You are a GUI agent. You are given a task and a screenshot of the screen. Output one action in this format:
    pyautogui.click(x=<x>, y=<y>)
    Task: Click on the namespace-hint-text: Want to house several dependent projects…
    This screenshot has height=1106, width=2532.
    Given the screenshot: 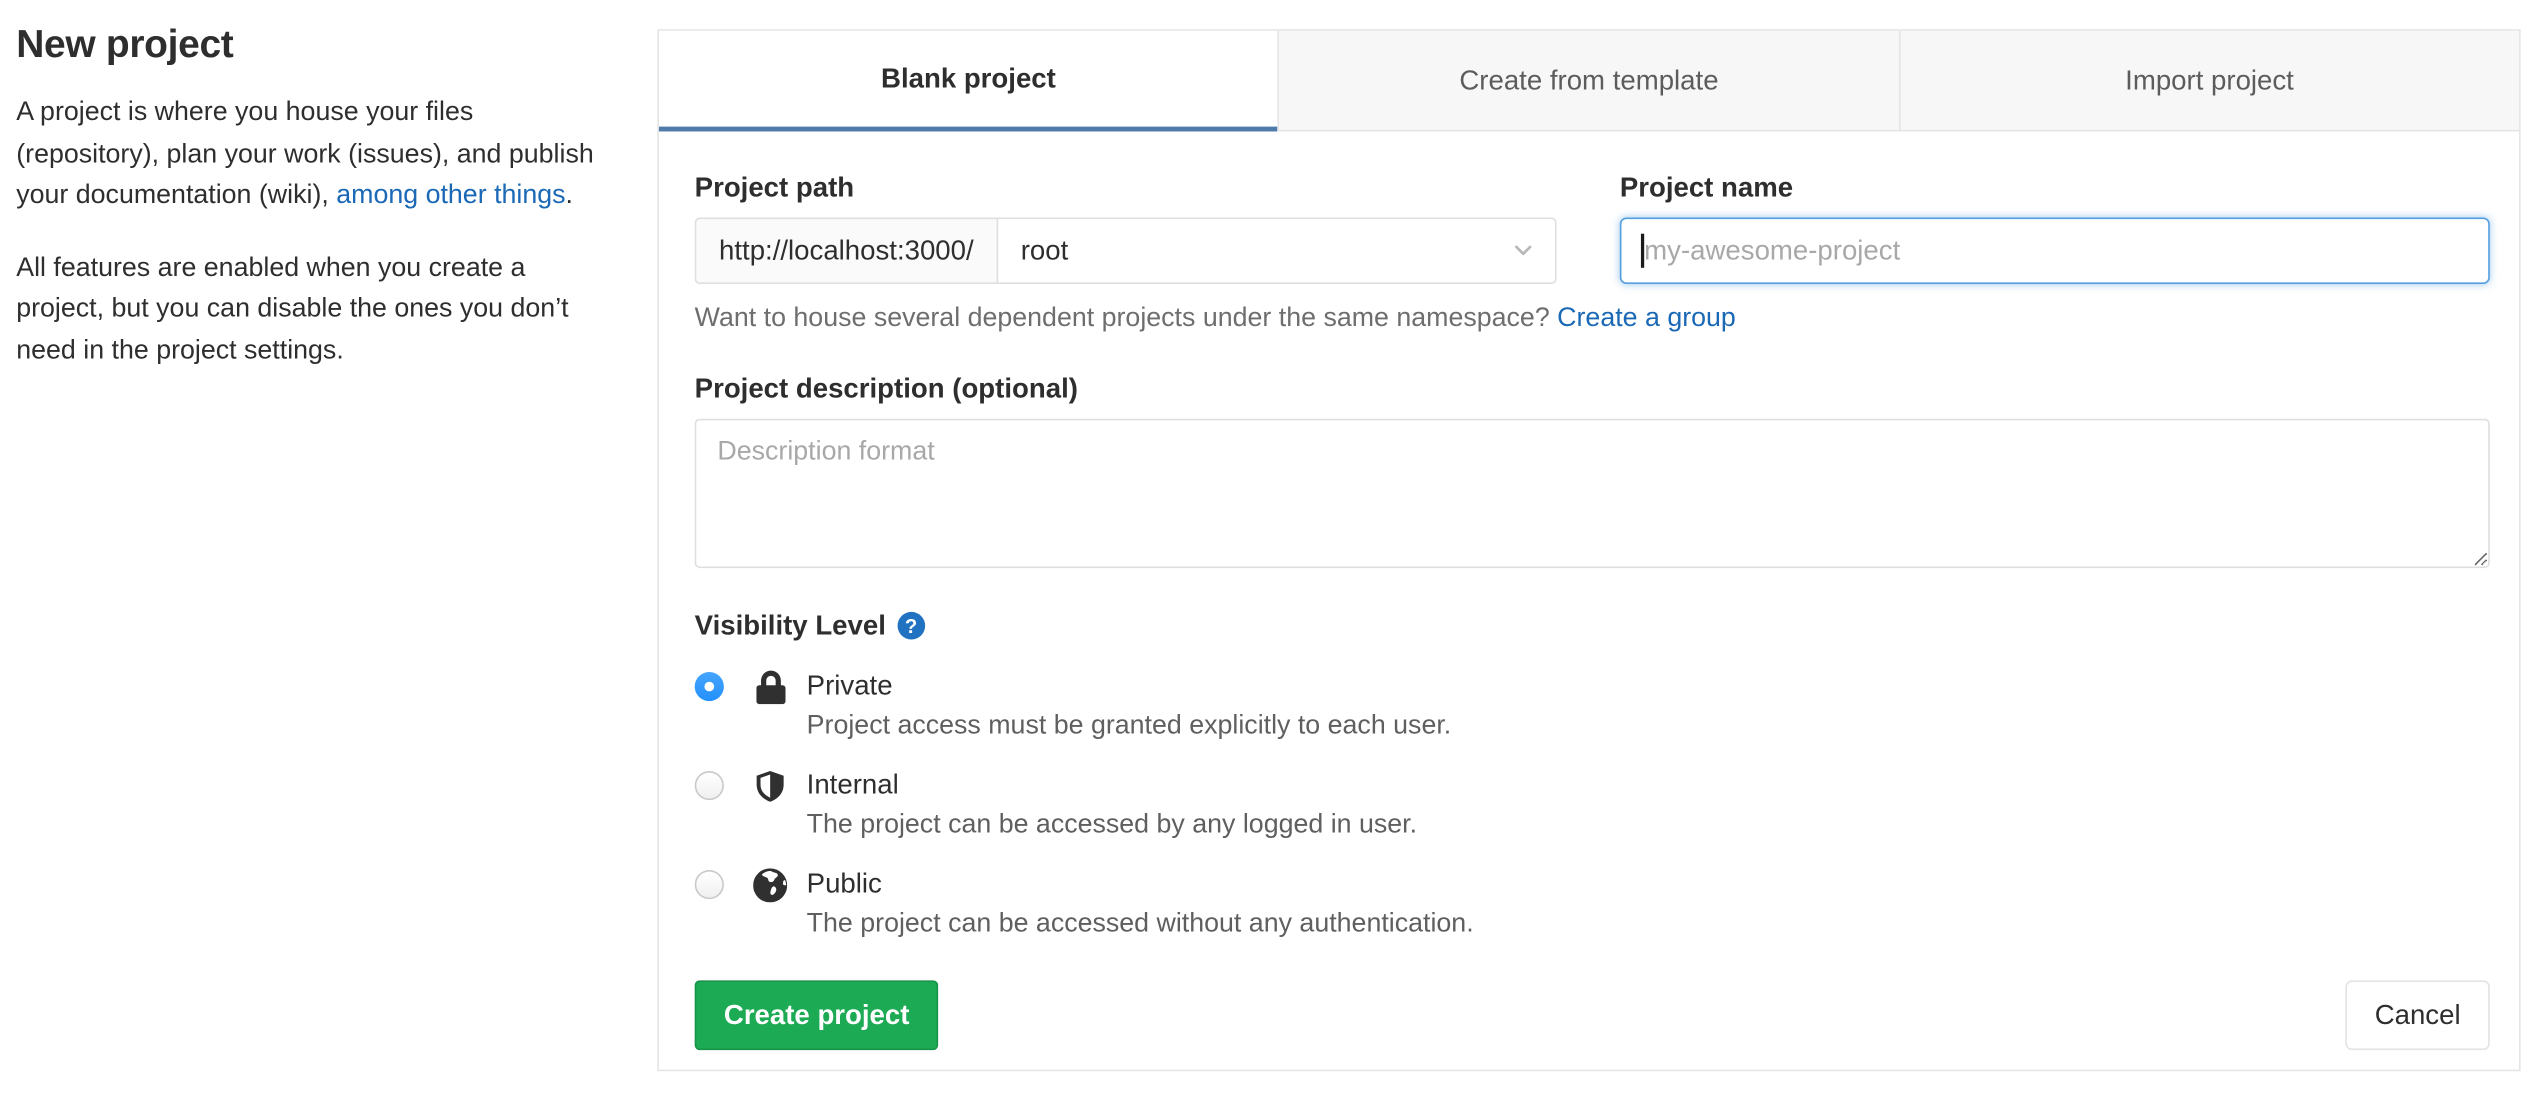 What is the action you would take?
    pyautogui.click(x=1126, y=318)
    